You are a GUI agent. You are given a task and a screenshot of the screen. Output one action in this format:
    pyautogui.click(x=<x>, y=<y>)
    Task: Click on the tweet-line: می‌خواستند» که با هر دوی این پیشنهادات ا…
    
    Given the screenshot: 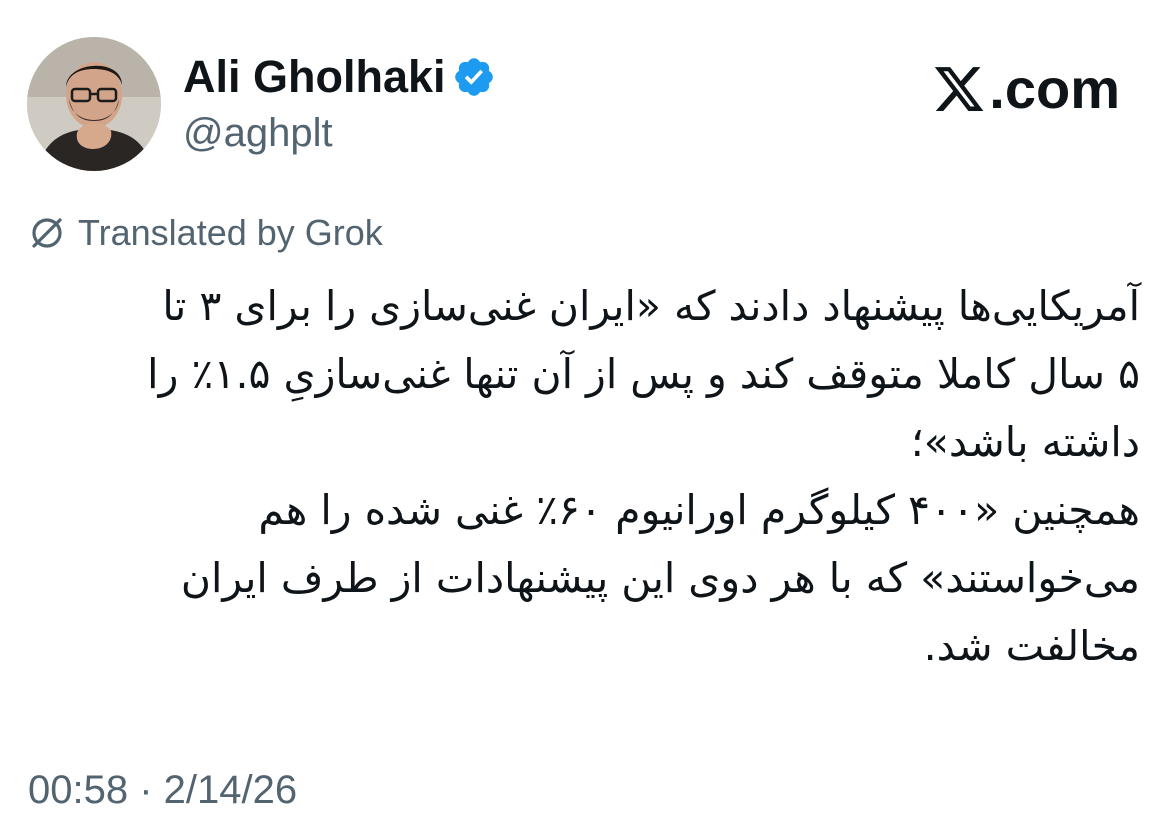 What is the action you would take?
    pyautogui.click(x=660, y=578)
    